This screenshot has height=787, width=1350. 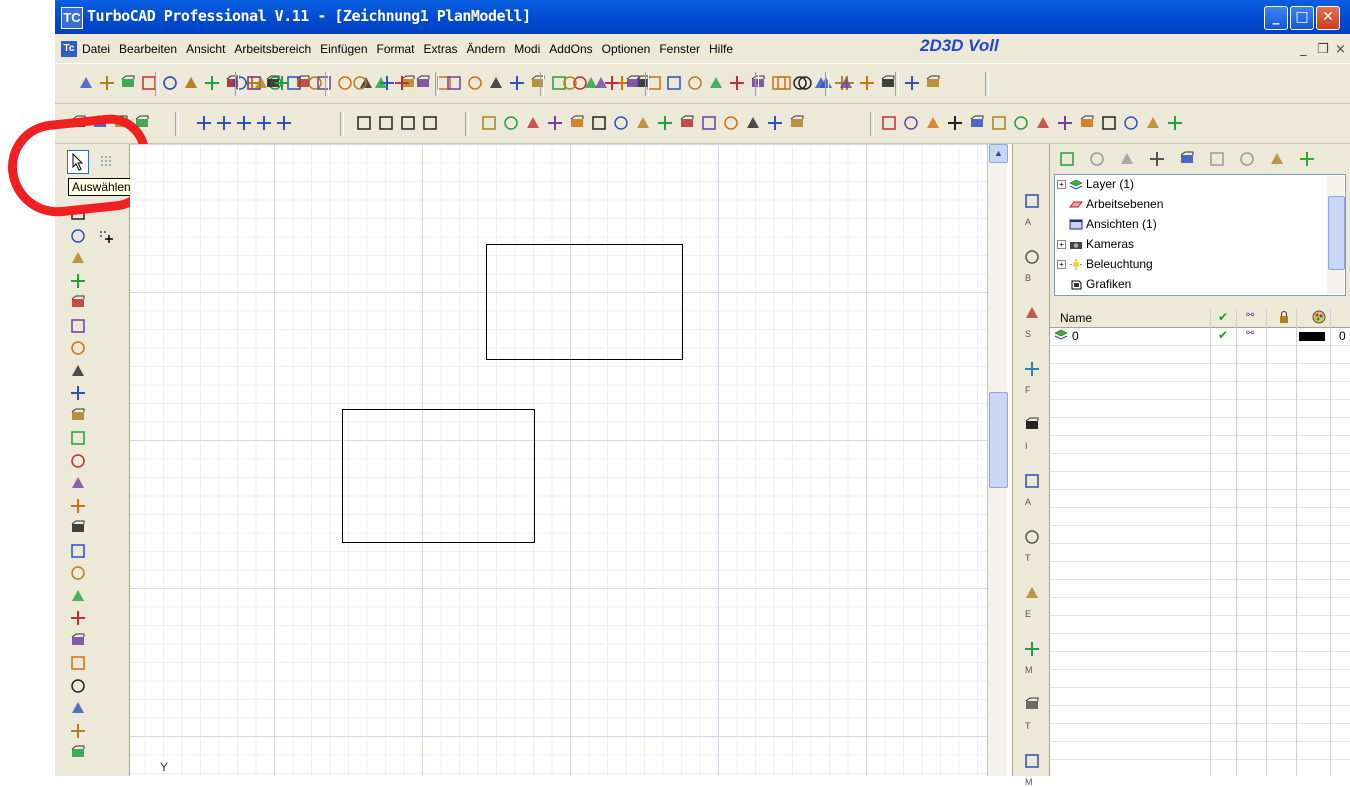 I want to click on layer-table: Name ✔ ⚯ 0 ✔ ⚯ 0, so click(x=1200, y=542).